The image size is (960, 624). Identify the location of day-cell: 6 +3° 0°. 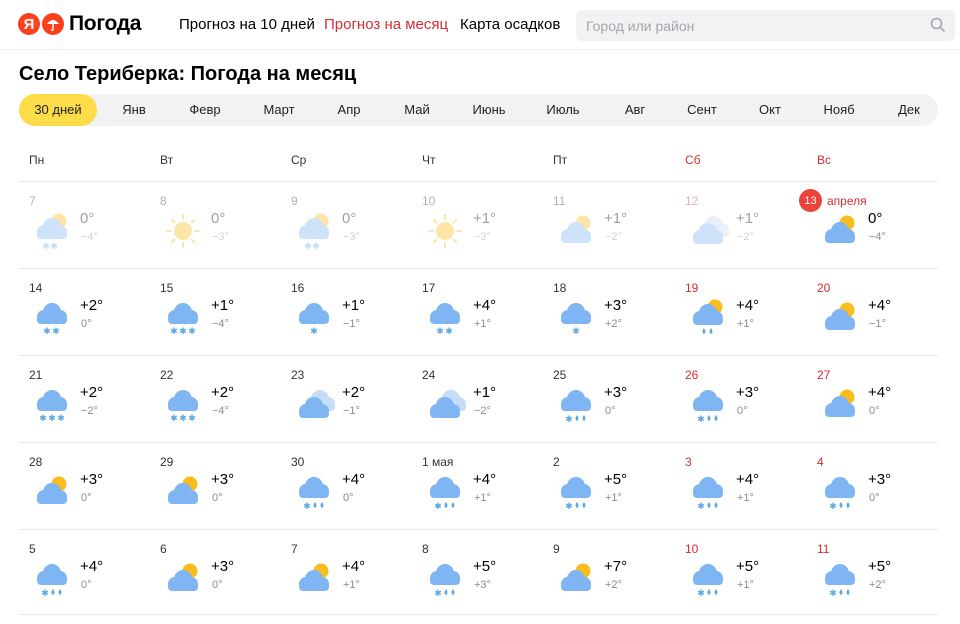
(215, 573).